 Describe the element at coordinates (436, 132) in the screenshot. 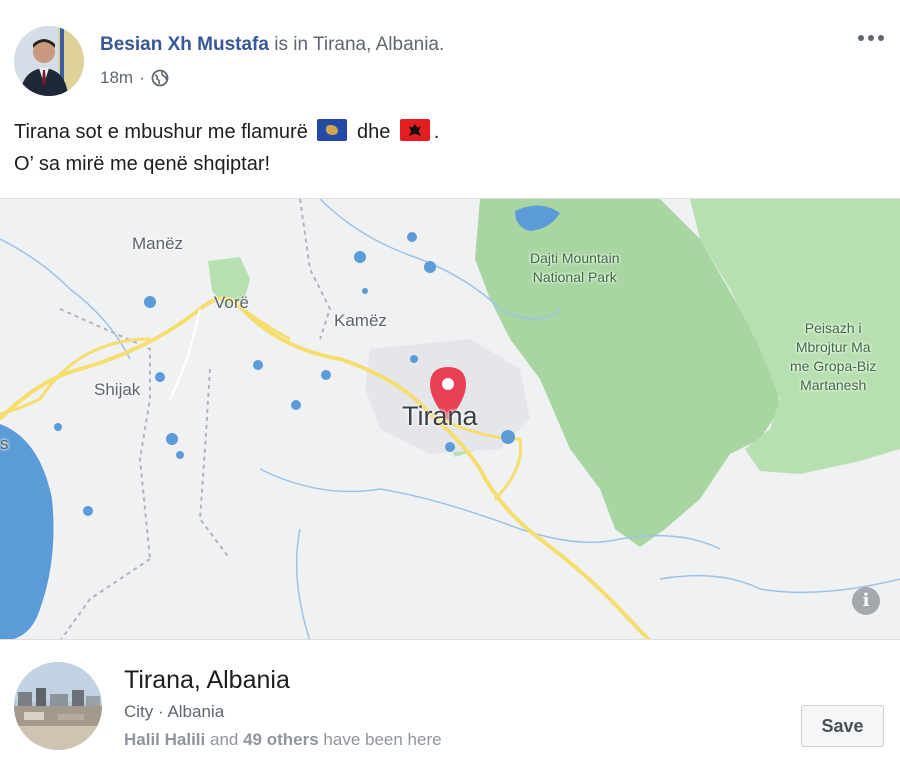

I see `message-text: .` at that location.